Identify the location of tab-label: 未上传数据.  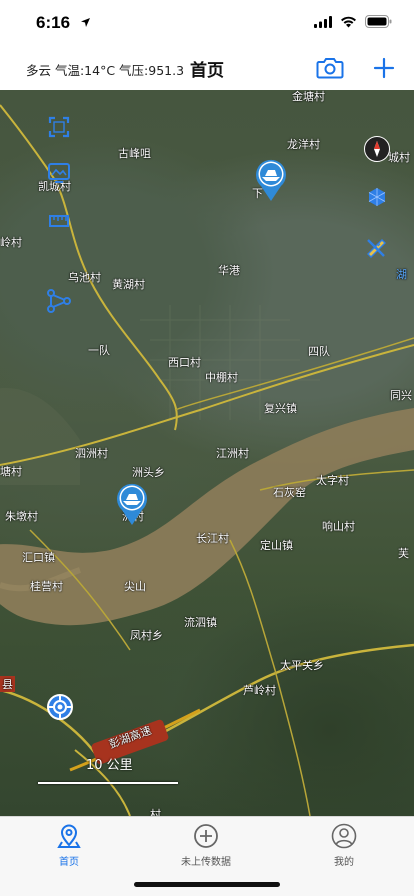
(206, 862).